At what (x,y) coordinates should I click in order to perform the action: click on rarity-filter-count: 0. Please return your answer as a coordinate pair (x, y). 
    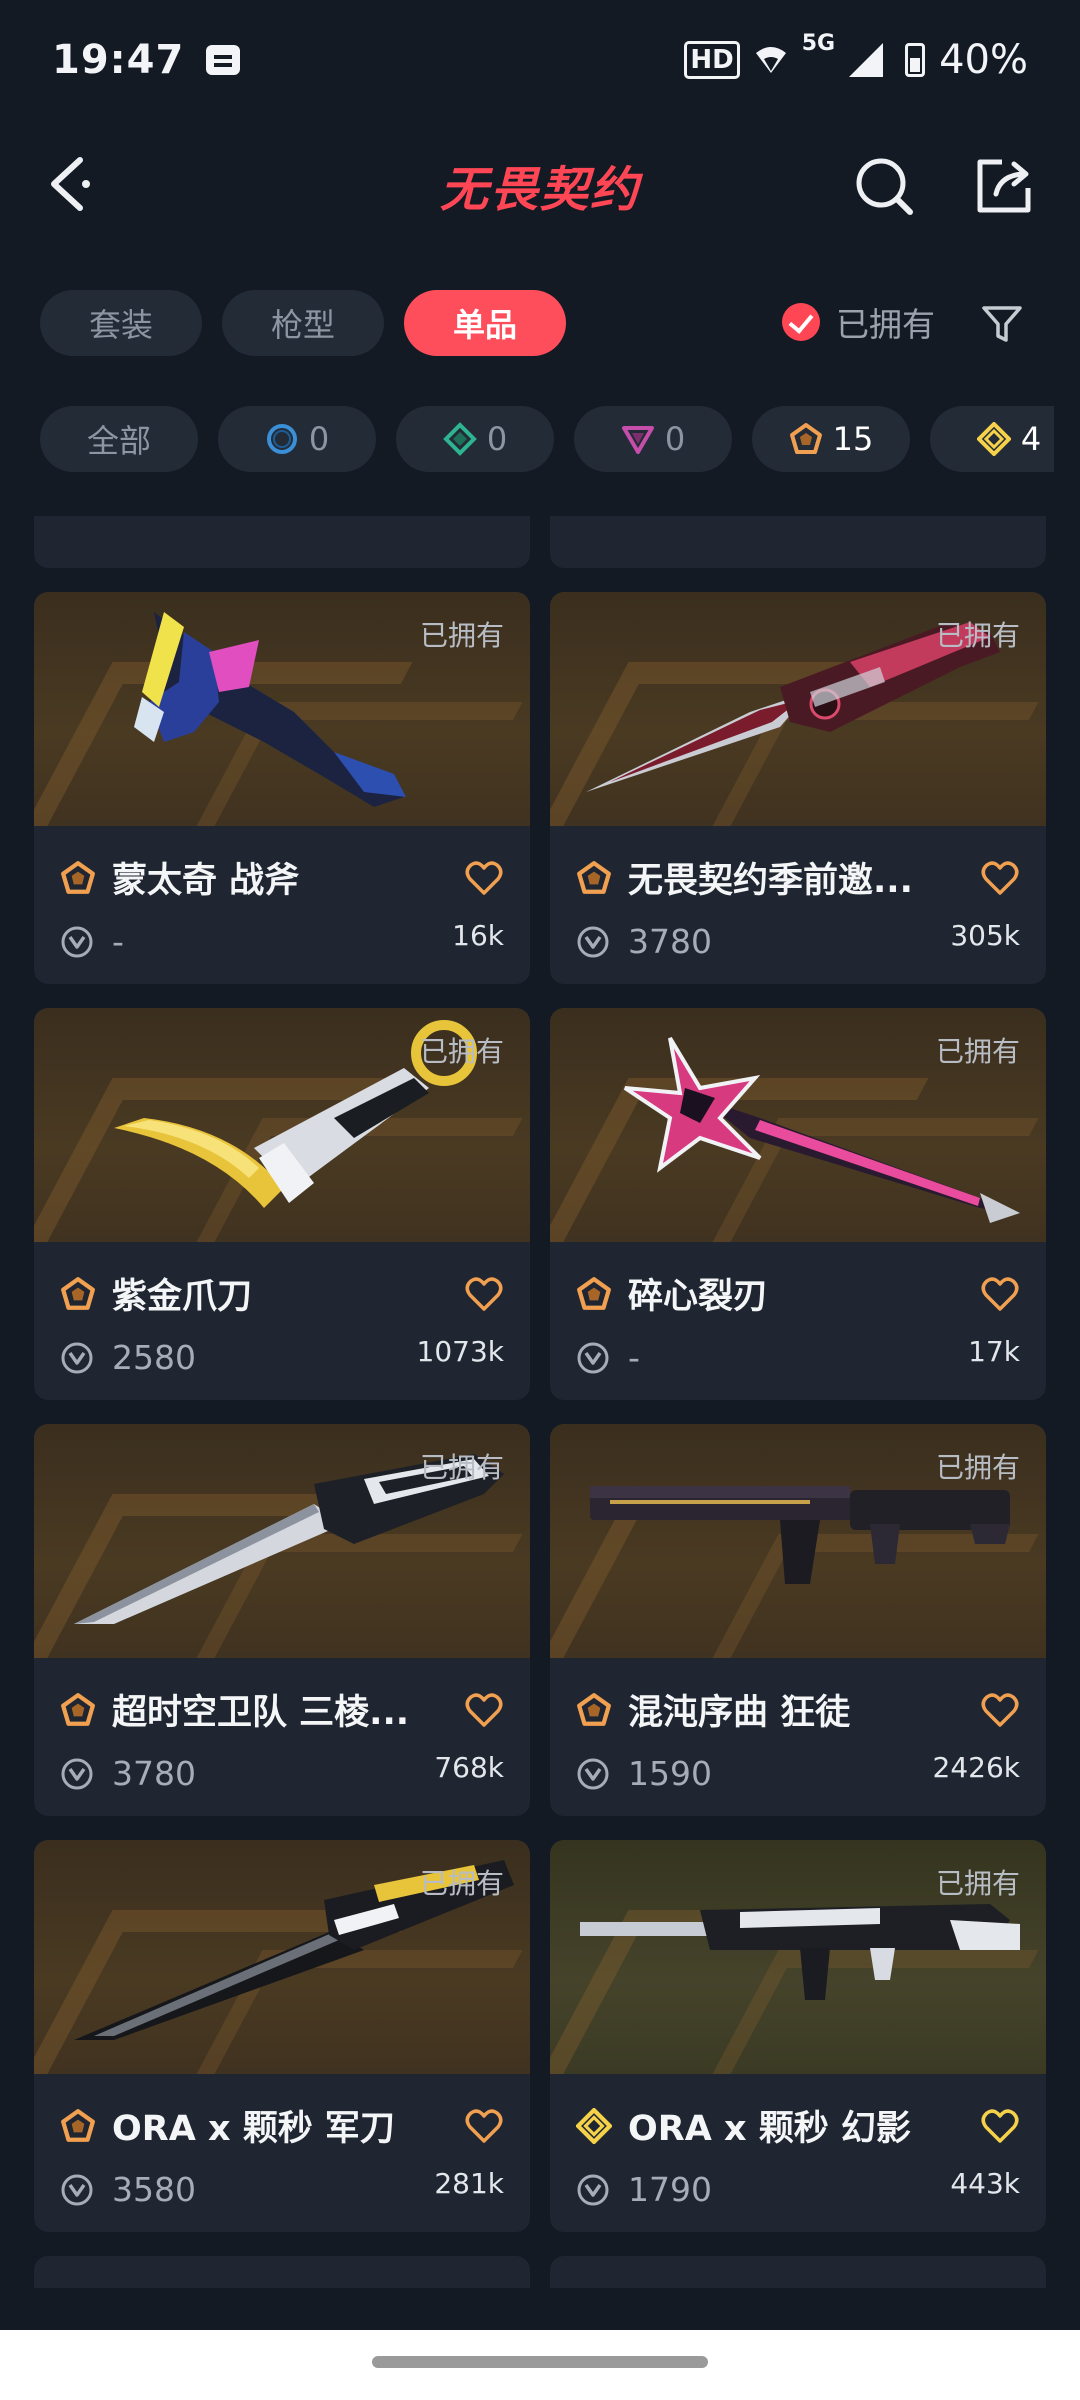
    Looking at the image, I should click on (675, 439).